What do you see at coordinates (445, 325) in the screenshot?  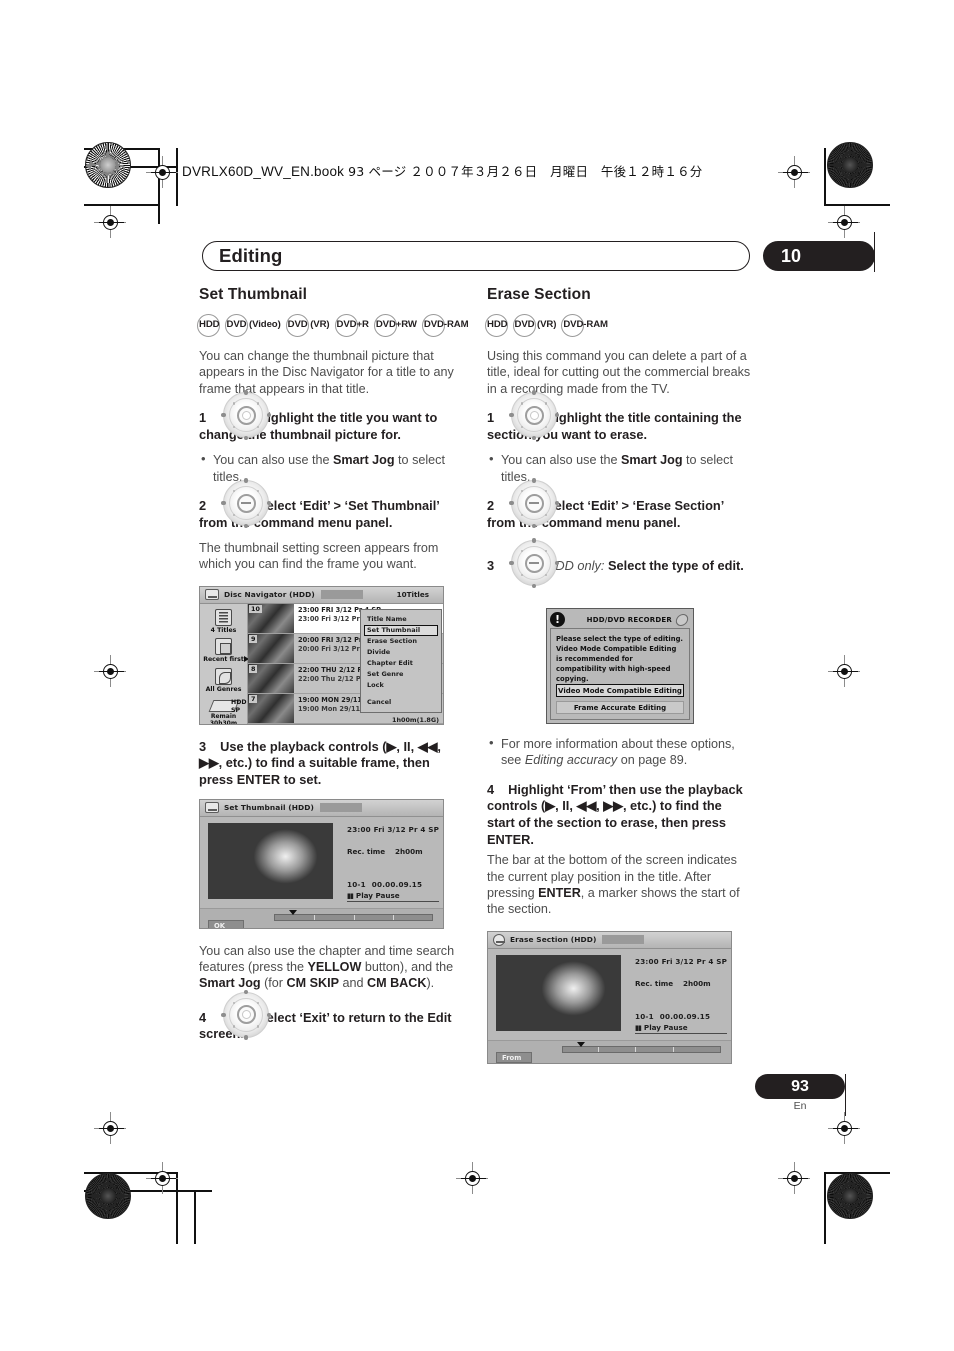 I see `badge-dvd-ram: DVD-RAM` at bounding box center [445, 325].